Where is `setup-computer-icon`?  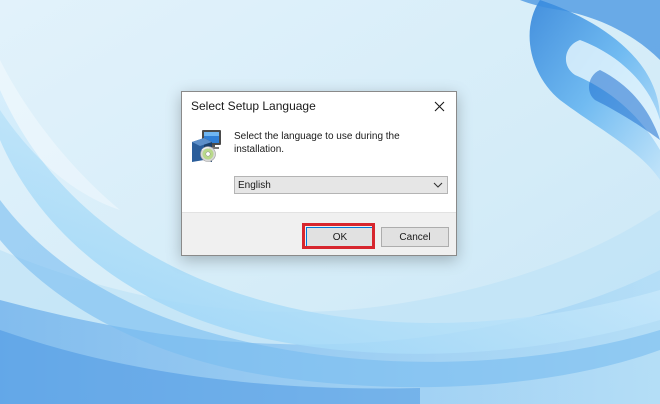
setup-computer-icon is located at coordinates (206, 146).